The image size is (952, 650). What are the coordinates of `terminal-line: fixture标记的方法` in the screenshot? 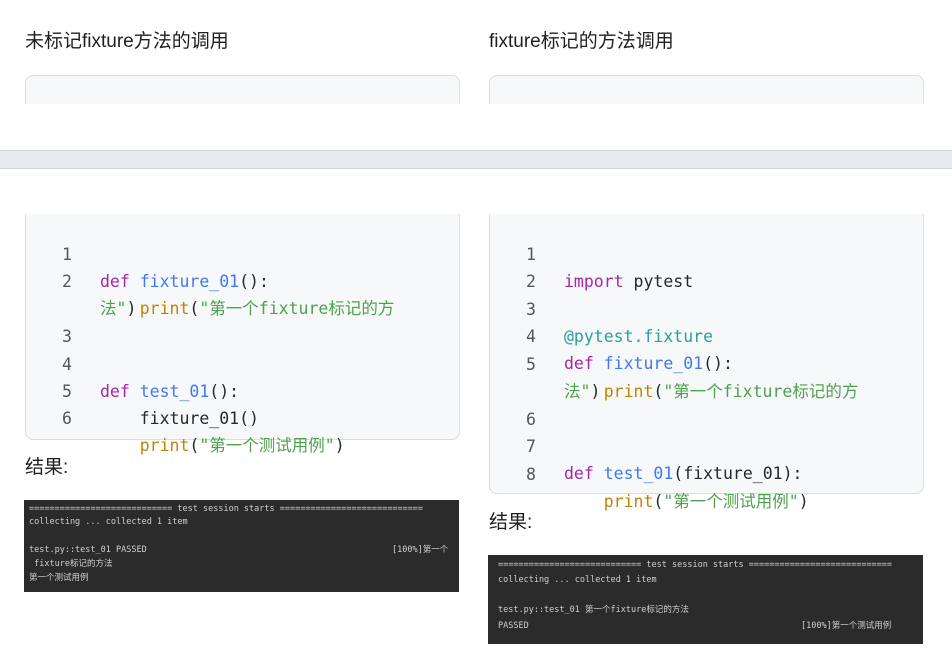 It's located at (71, 564).